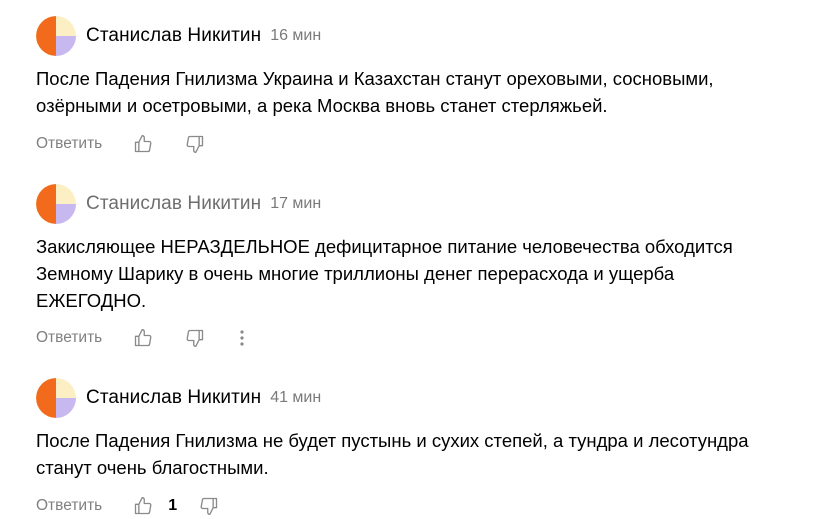 This screenshot has height=519, width=835. Describe the element at coordinates (296, 203) in the screenshot. I see `comment-time: 17 мин` at that location.